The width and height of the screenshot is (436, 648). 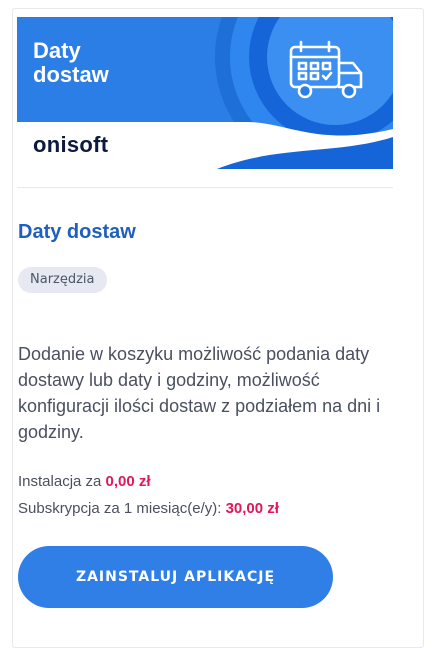 What do you see at coordinates (326, 69) in the screenshot?
I see `delivery-truck-calendar-icon` at bounding box center [326, 69].